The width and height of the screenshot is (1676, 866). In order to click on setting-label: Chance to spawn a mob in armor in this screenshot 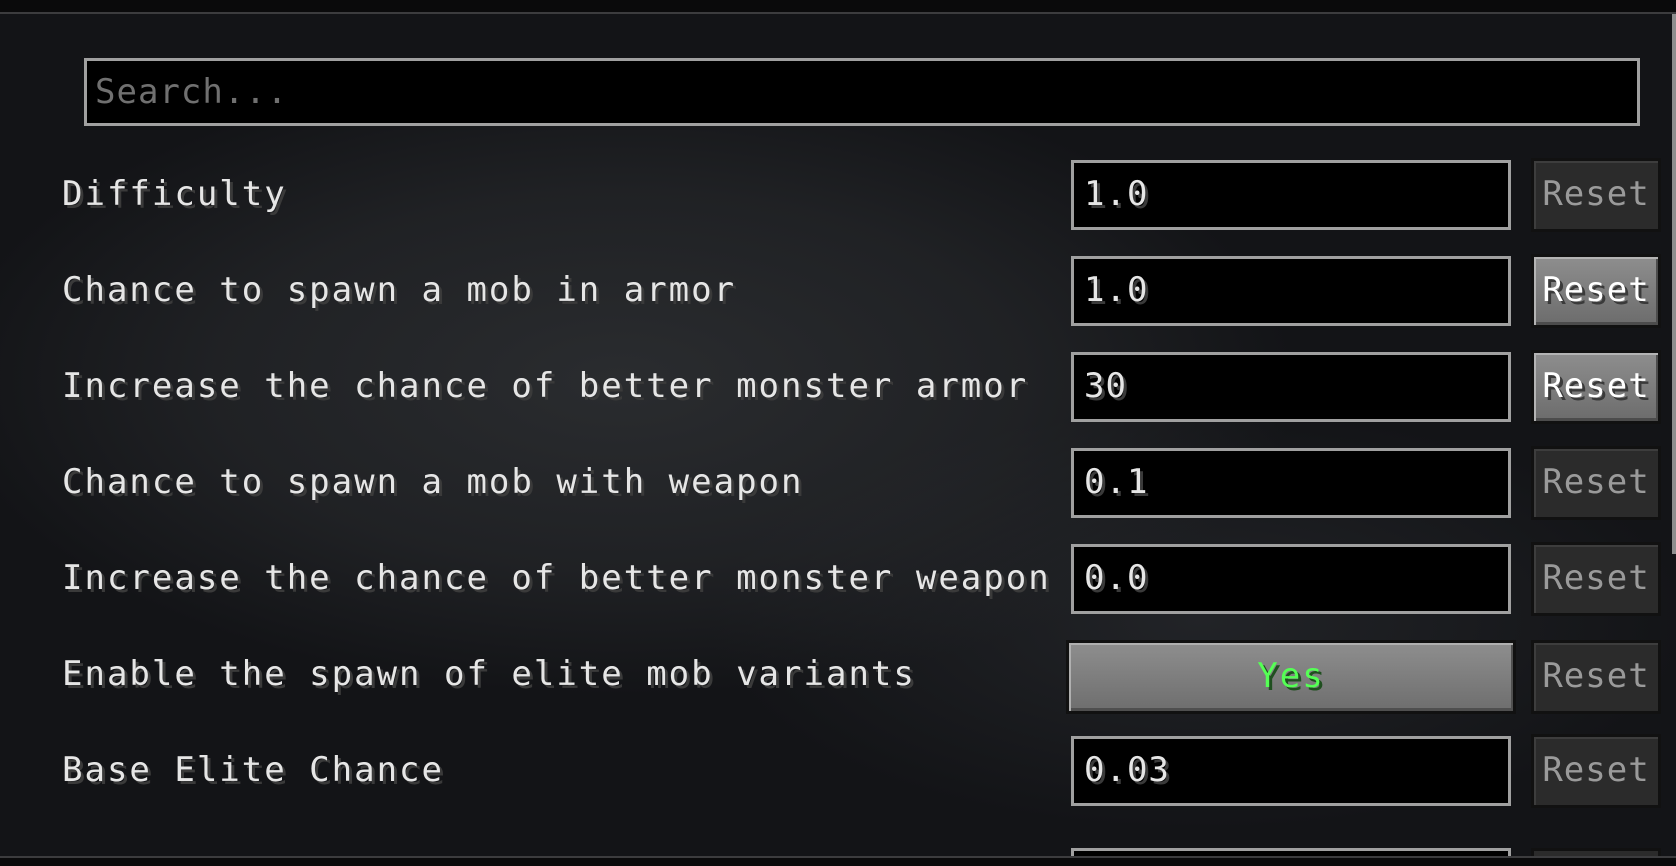, I will do `click(399, 290)`.